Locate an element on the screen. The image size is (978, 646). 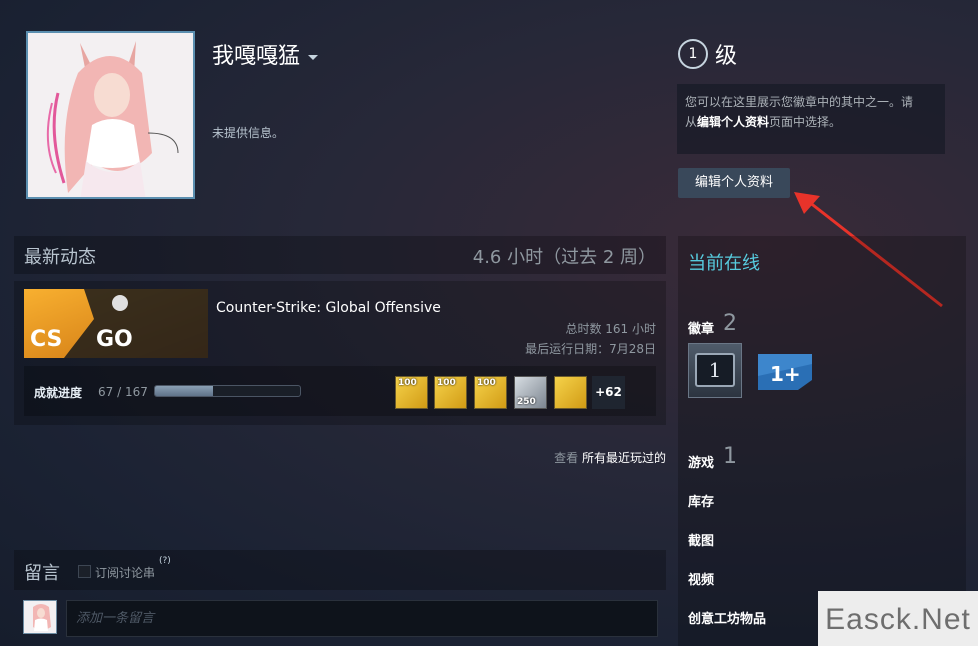
edit-profile-button: 编辑个人资料 is located at coordinates (734, 183).